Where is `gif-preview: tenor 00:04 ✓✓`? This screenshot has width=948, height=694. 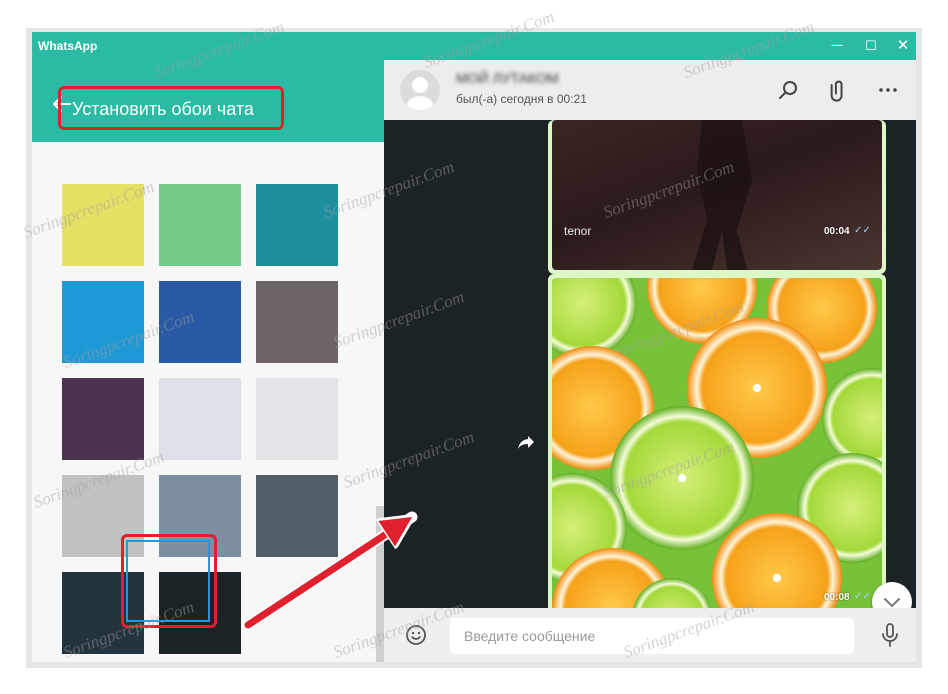
gif-preview: tenor 00:04 ✓✓ is located at coordinates (717, 195).